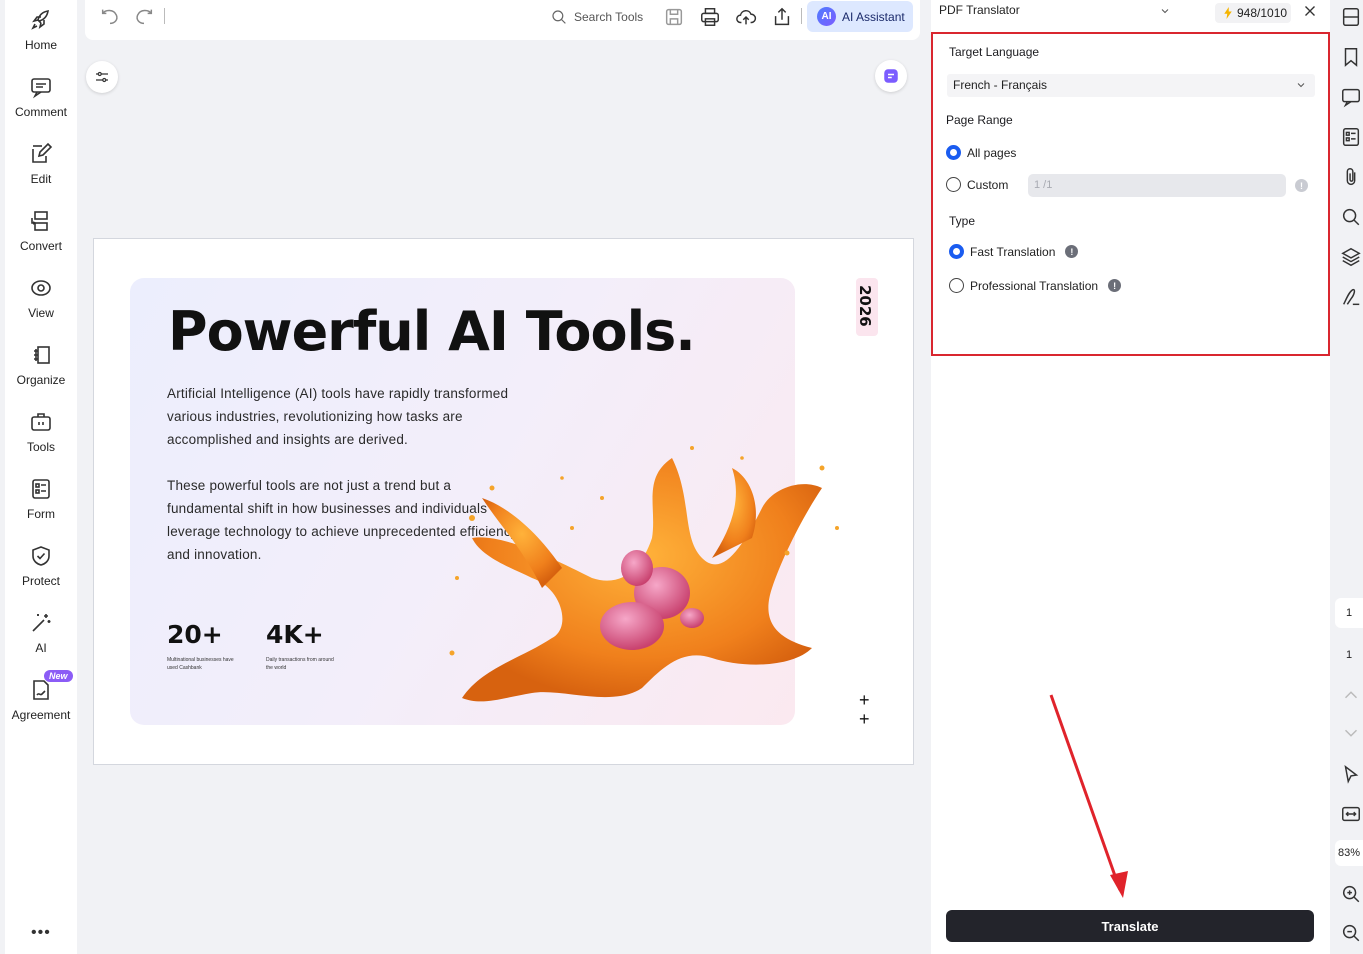 The height and width of the screenshot is (954, 1363). What do you see at coordinates (1351, 177) in the screenshot?
I see `attachment-icon` at bounding box center [1351, 177].